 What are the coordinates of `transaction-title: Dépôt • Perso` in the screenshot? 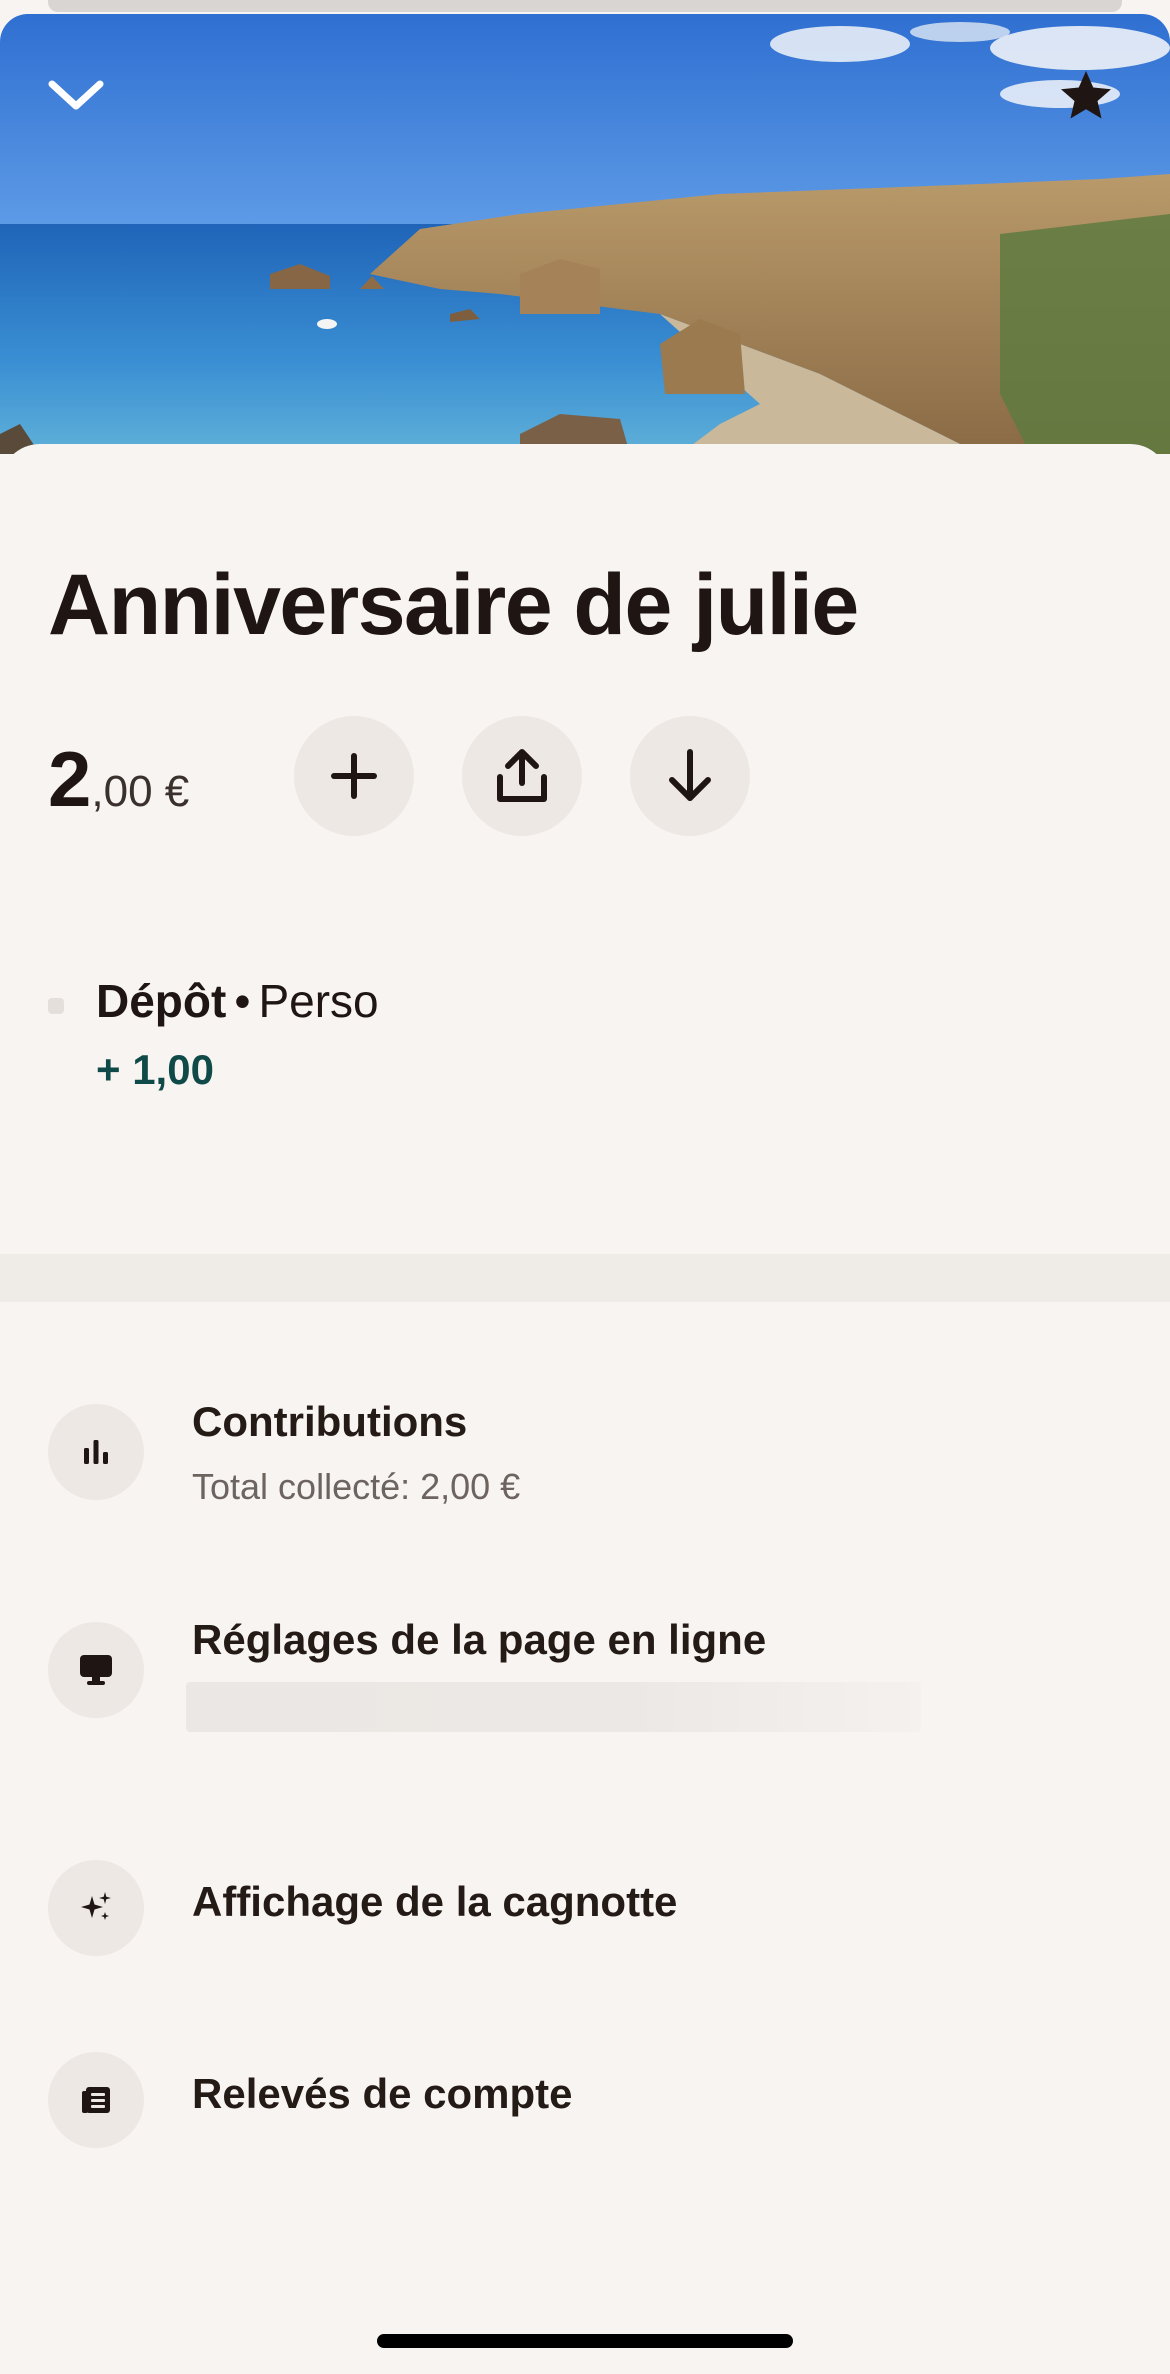 It's located at (237, 1001).